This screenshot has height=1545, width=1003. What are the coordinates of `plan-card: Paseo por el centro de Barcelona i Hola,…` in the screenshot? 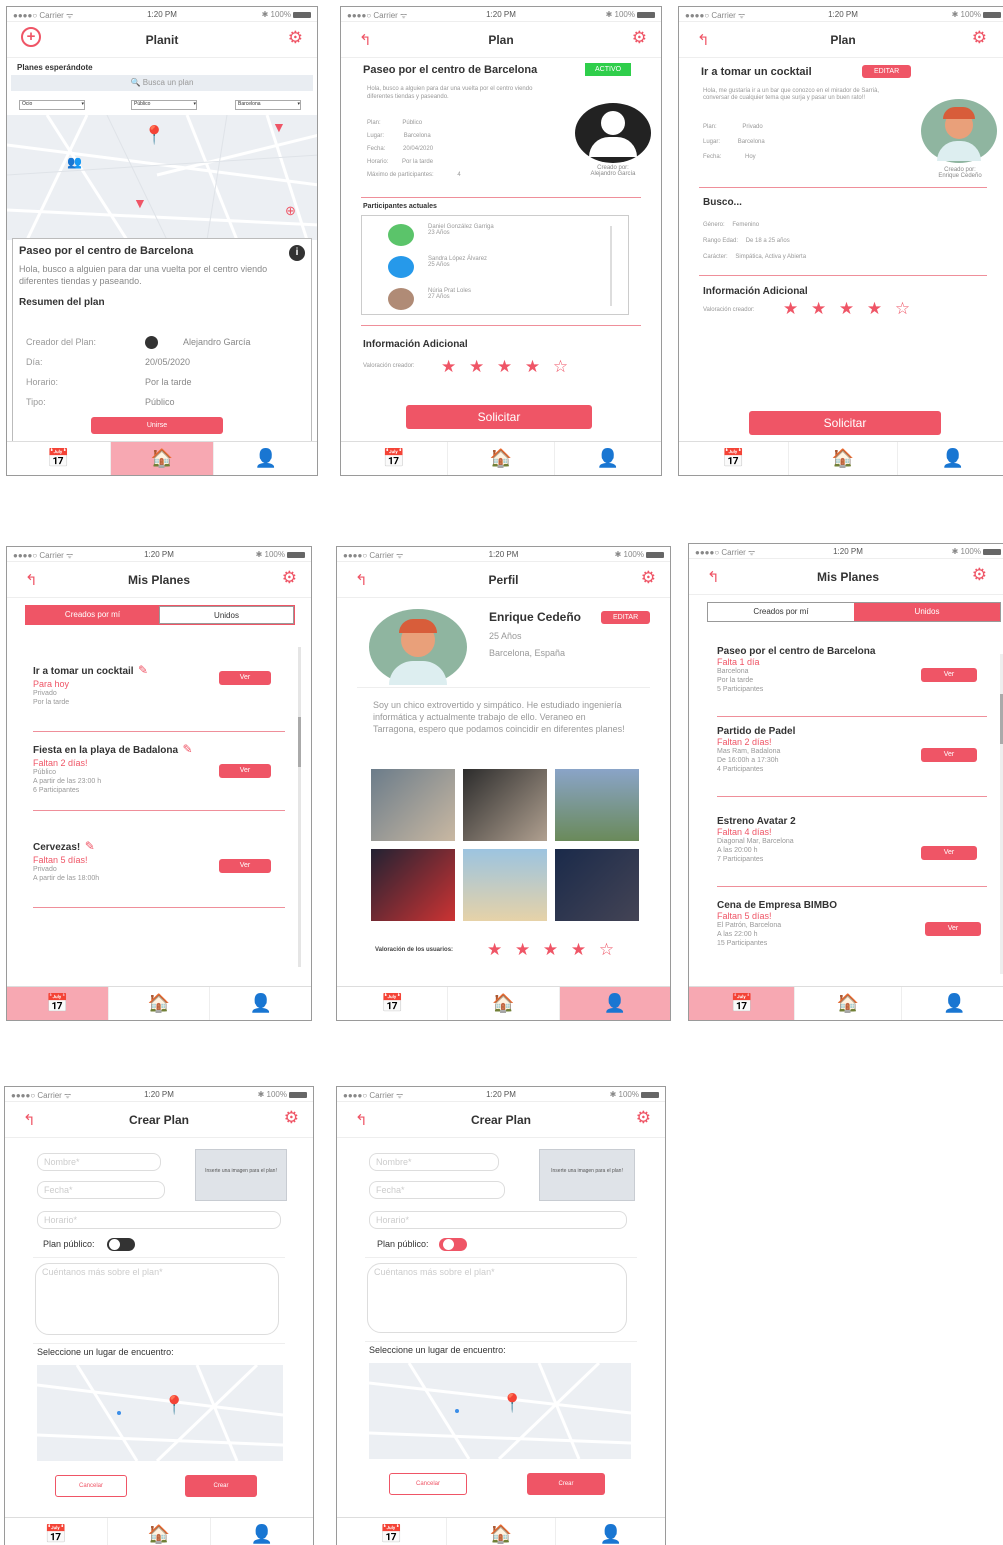 It's located at (162, 340).